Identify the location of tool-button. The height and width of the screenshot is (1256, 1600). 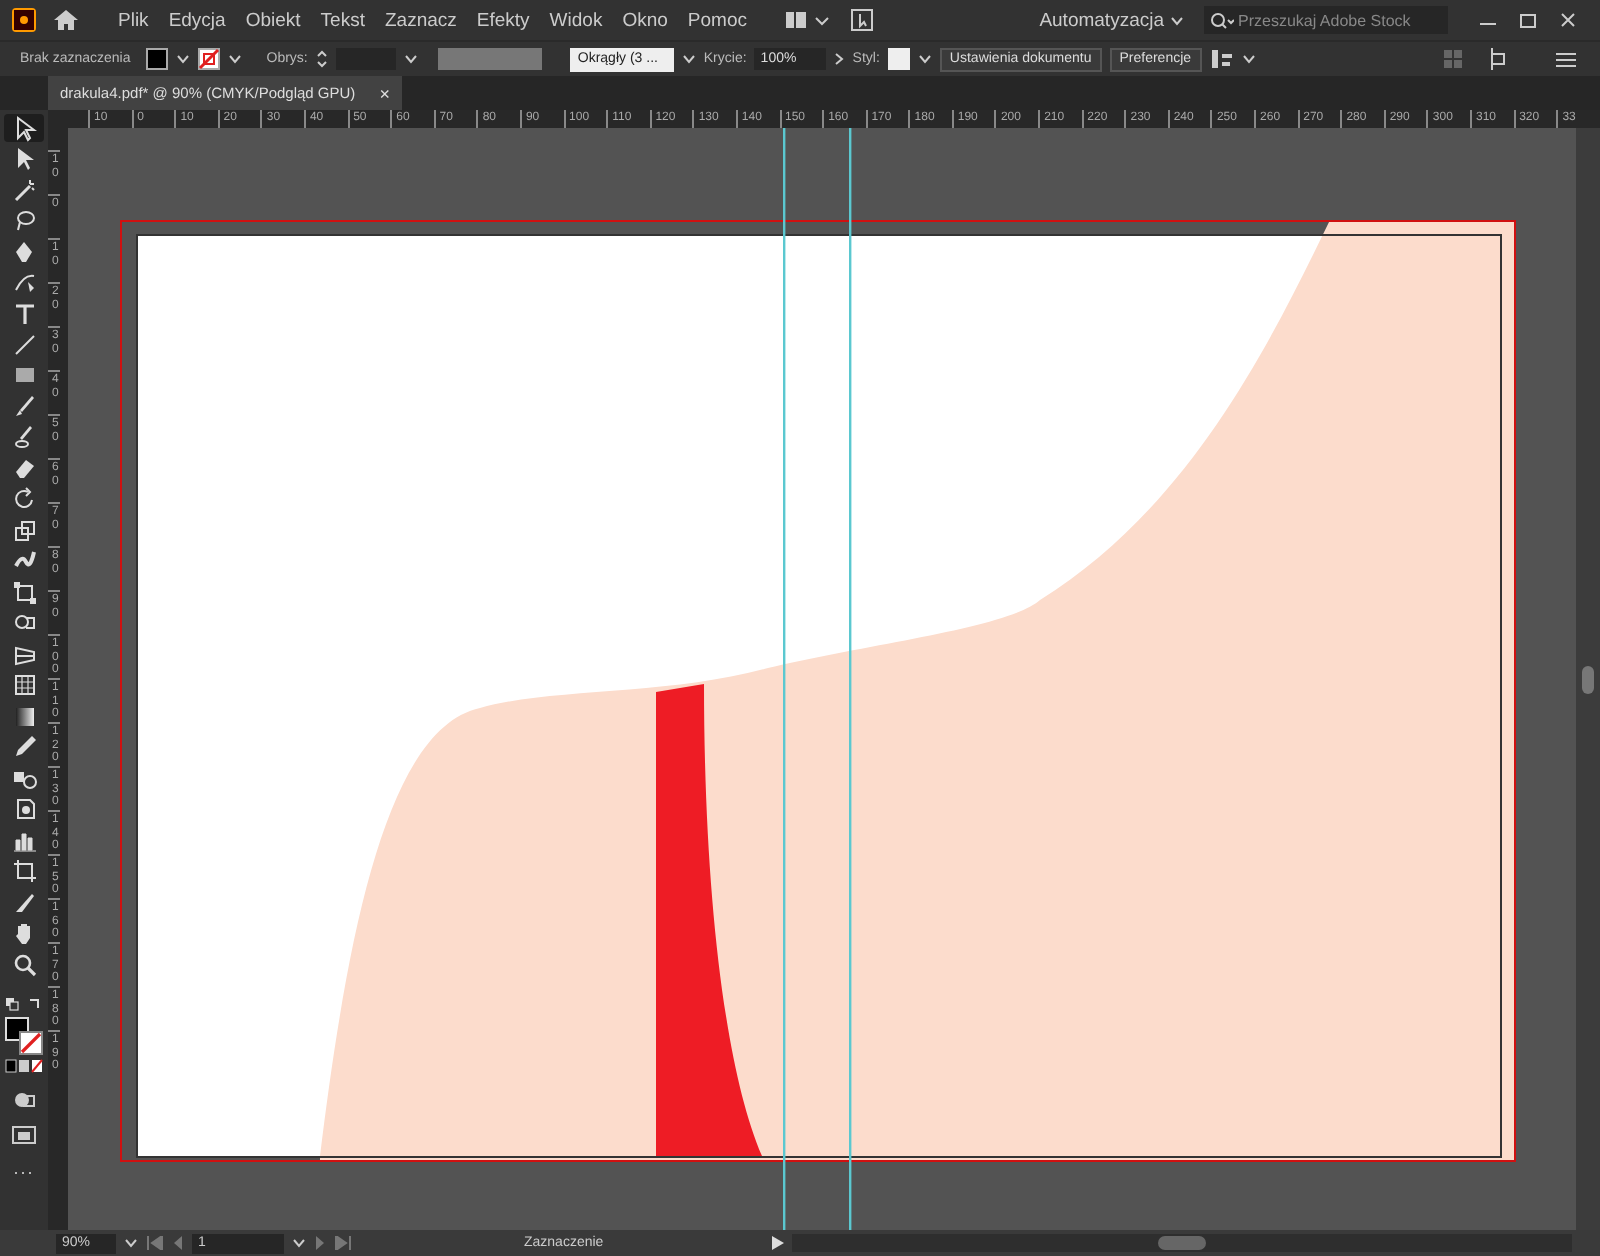
(24, 128).